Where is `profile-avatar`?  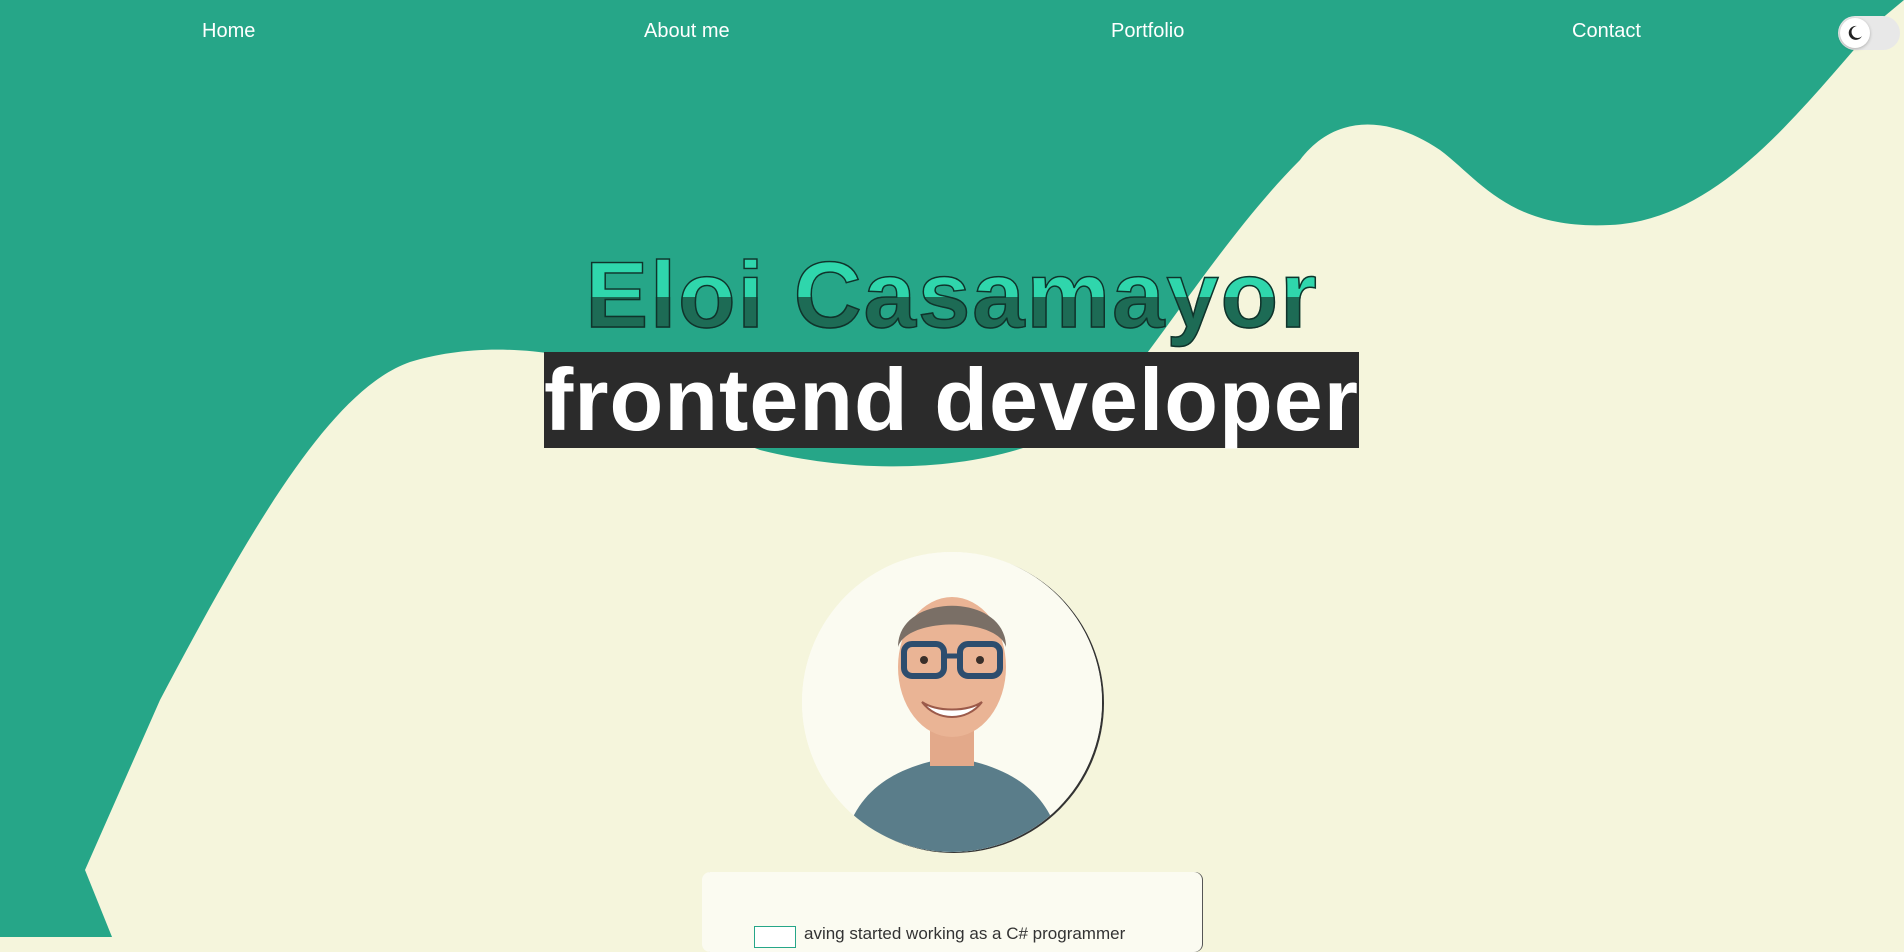 profile-avatar is located at coordinates (952, 702).